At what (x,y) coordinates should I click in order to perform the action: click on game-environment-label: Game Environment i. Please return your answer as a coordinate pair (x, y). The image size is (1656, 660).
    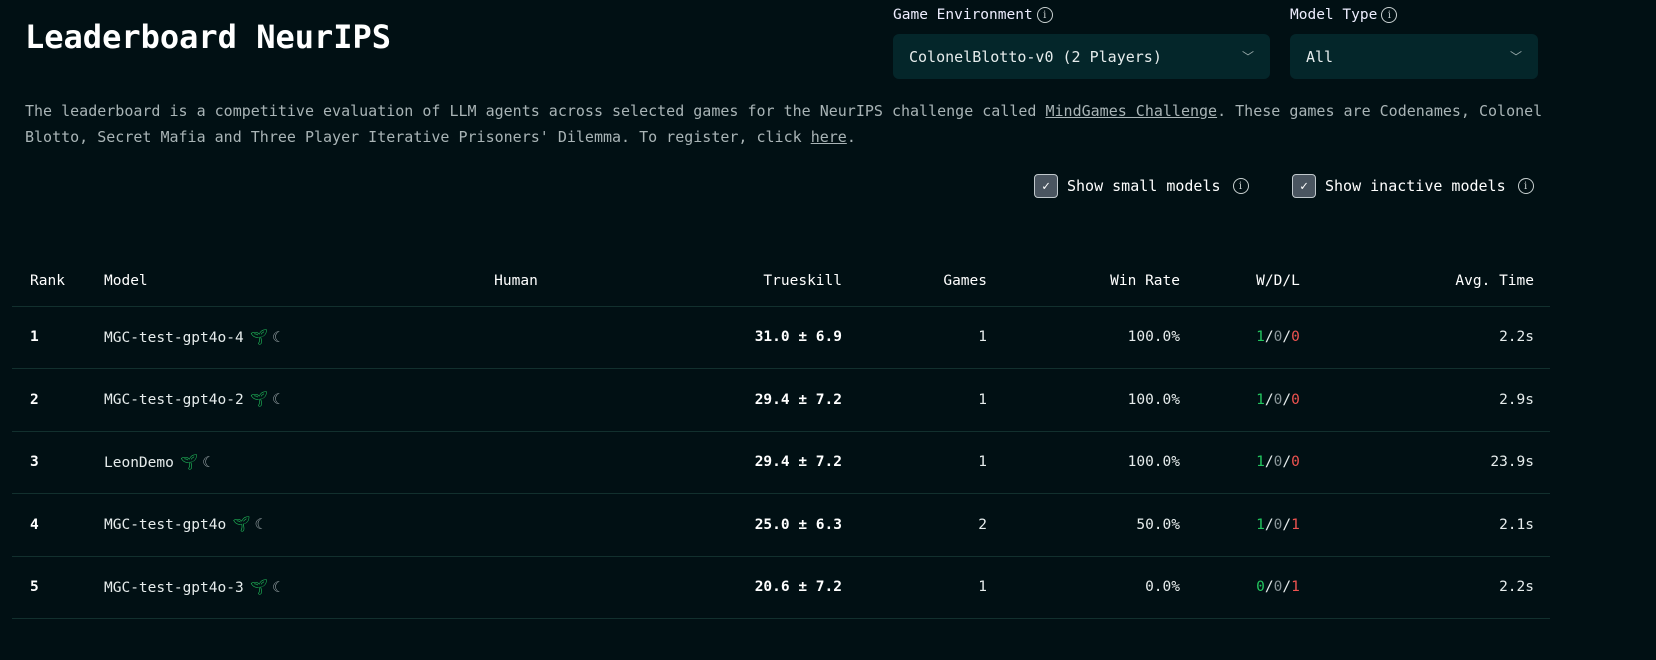
    Looking at the image, I should click on (973, 15).